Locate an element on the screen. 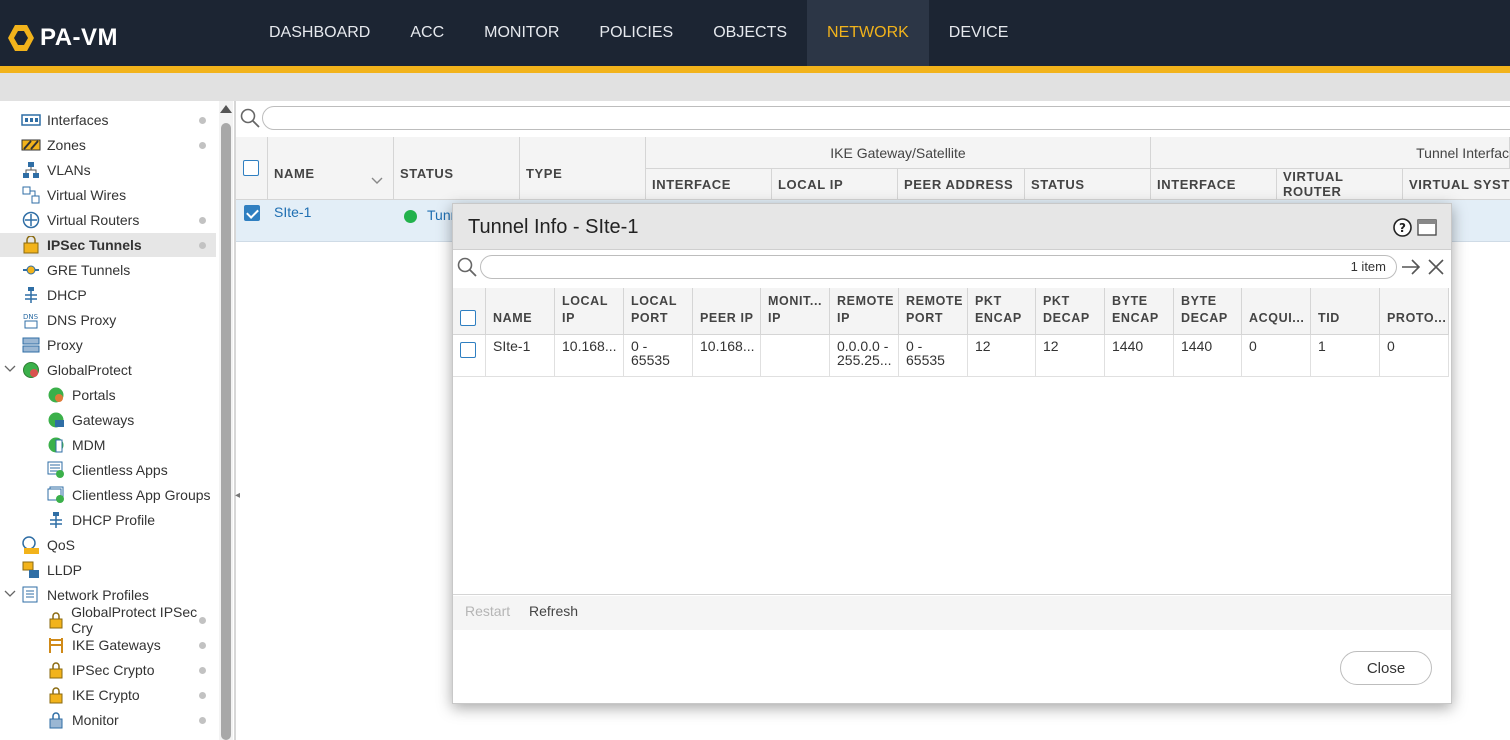 This screenshot has height=740, width=1510. col-name: NAME is located at coordinates (331, 168).